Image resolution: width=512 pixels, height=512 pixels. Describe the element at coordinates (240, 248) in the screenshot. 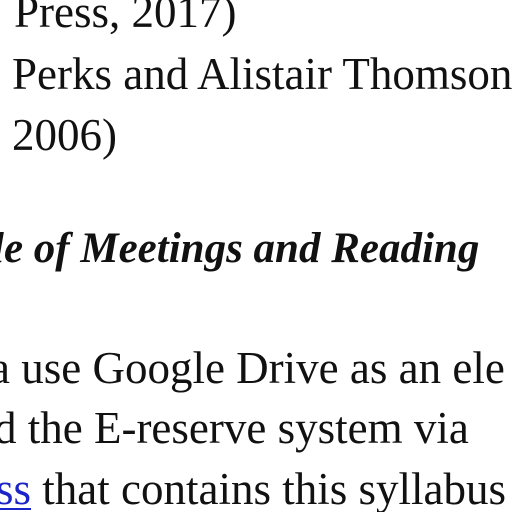

I see `section-heading: le of Meetings and Reading` at that location.